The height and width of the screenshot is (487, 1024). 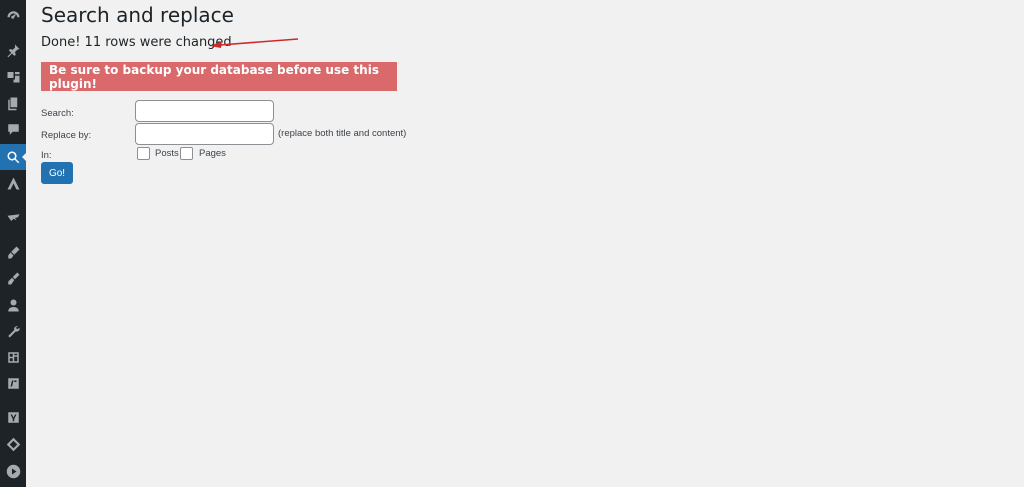 What do you see at coordinates (137, 15) in the screenshot?
I see `page-title: Search and replace` at bounding box center [137, 15].